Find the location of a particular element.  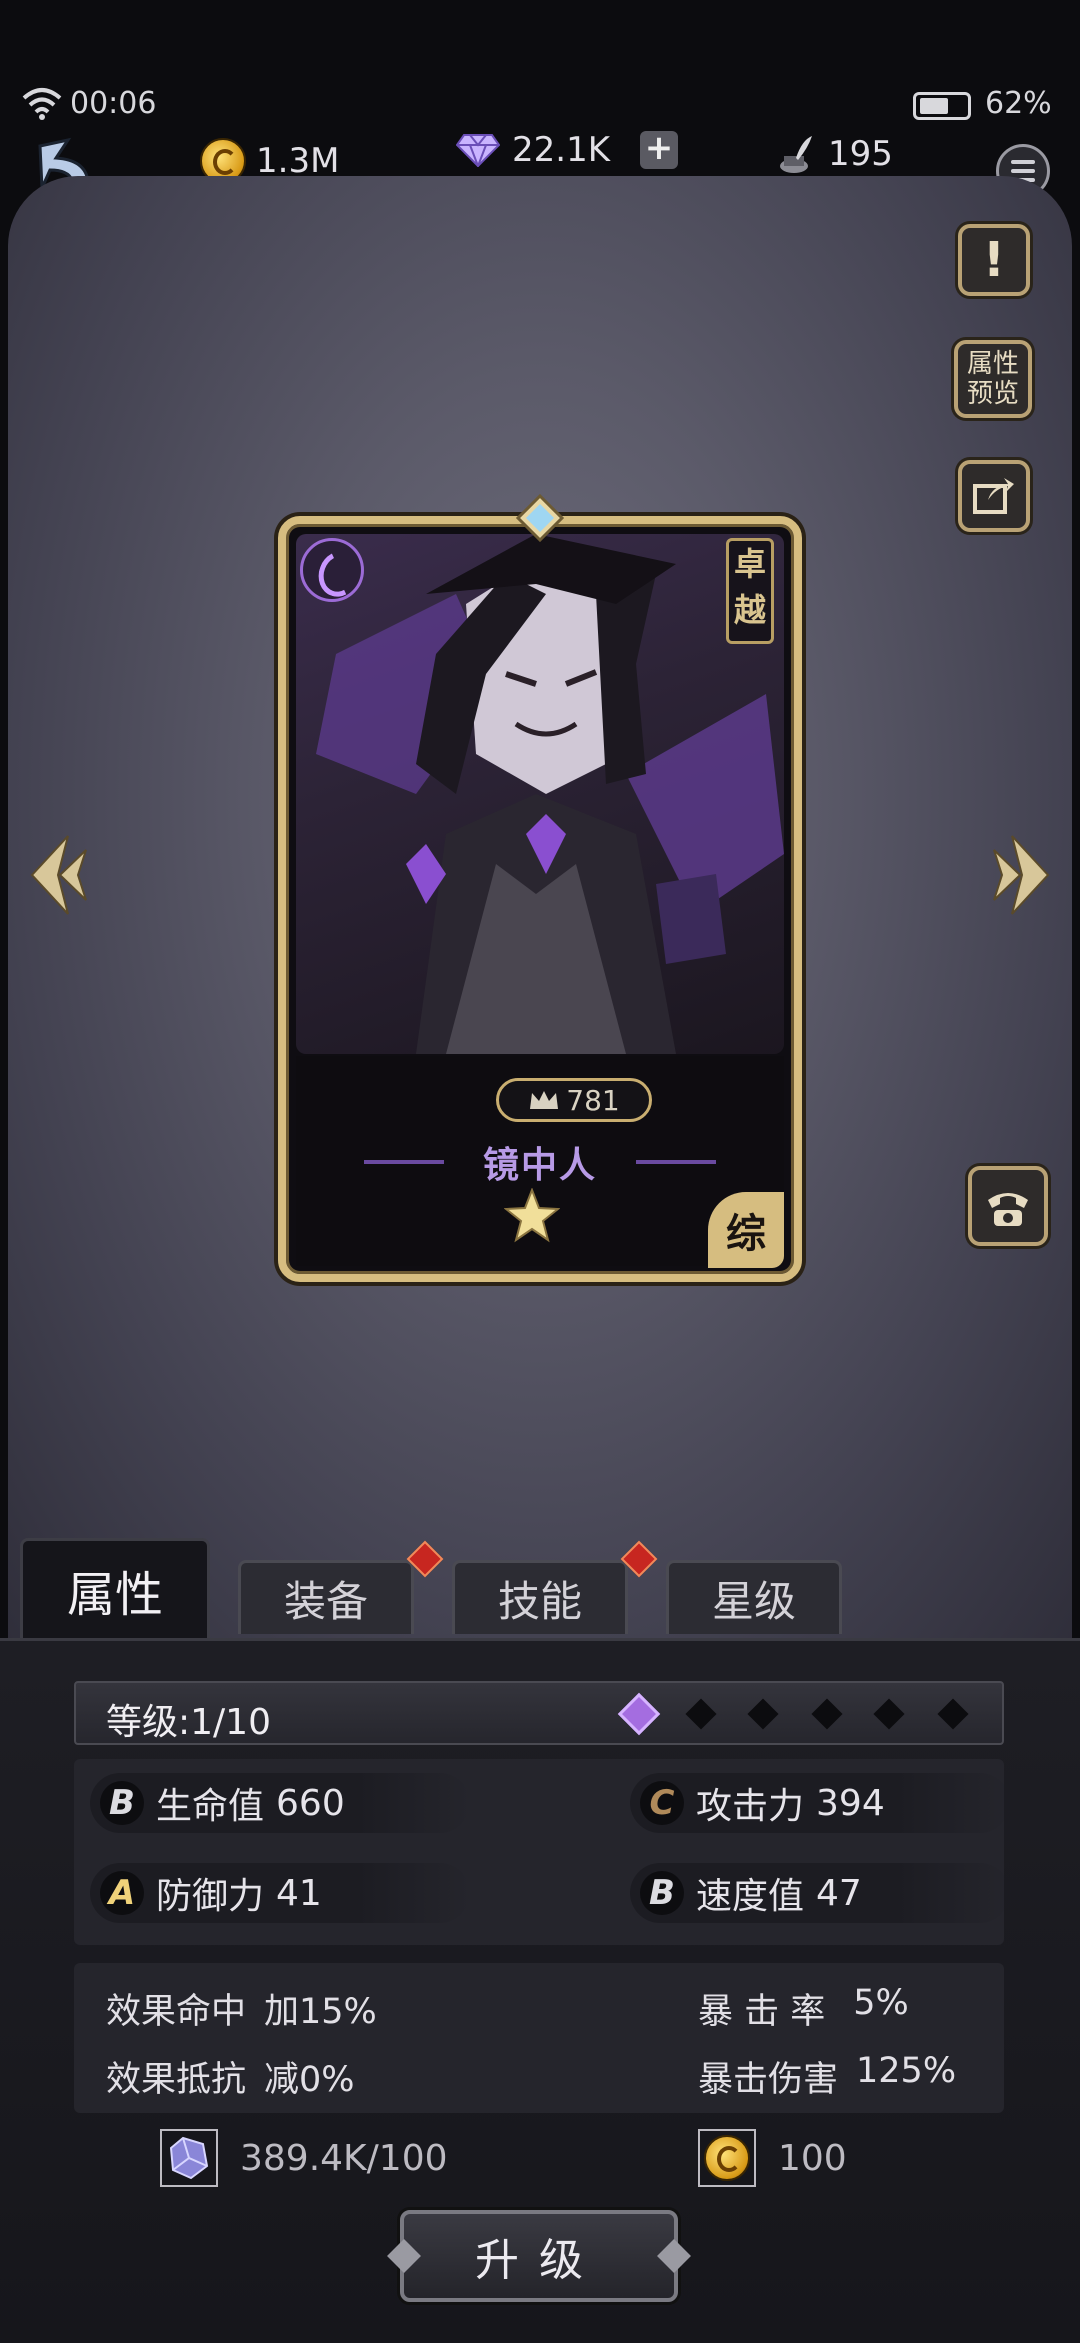

stat-hp: B 生命值 660 is located at coordinates (280, 1803).